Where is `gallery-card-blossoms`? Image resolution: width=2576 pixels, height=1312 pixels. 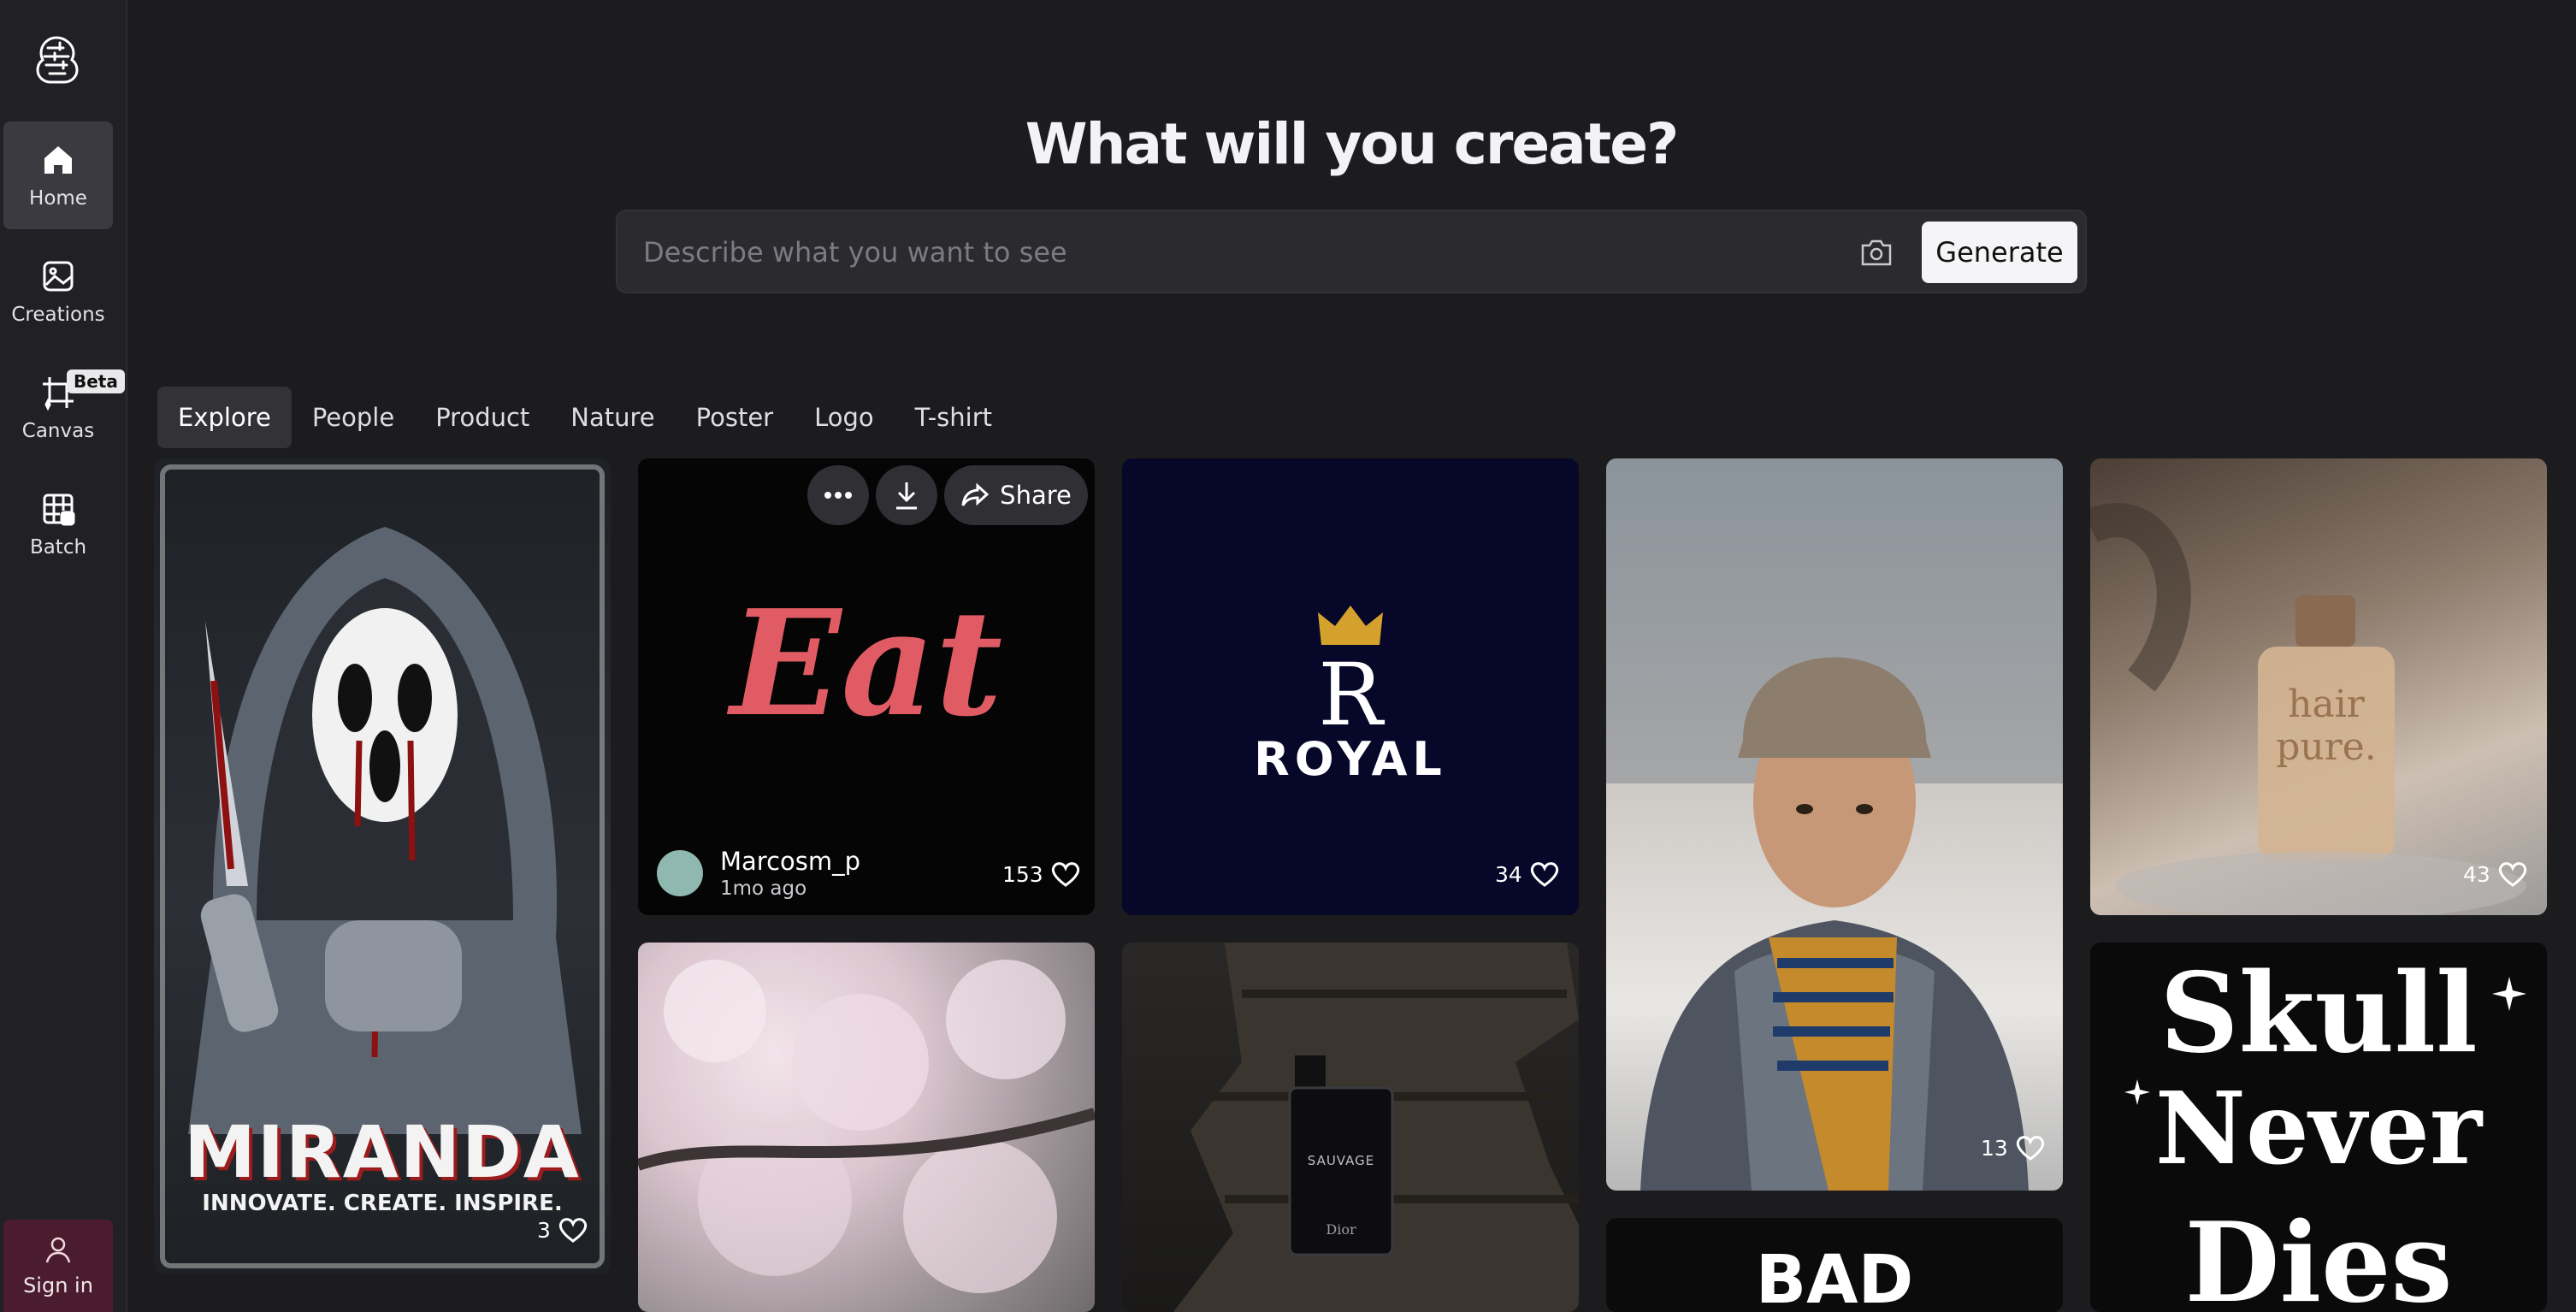 gallery-card-blossoms is located at coordinates (866, 1127).